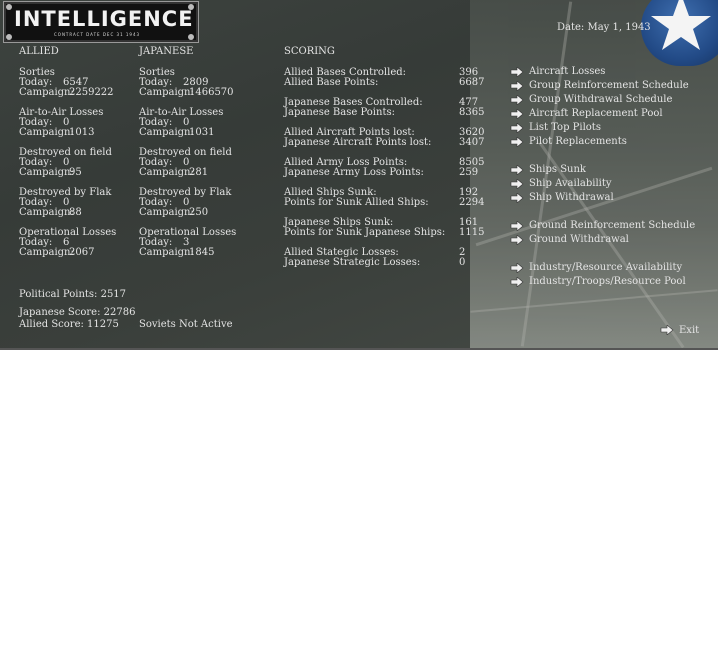 This screenshot has height=648, width=718. I want to click on scoring-header: SCORING, so click(309, 51).